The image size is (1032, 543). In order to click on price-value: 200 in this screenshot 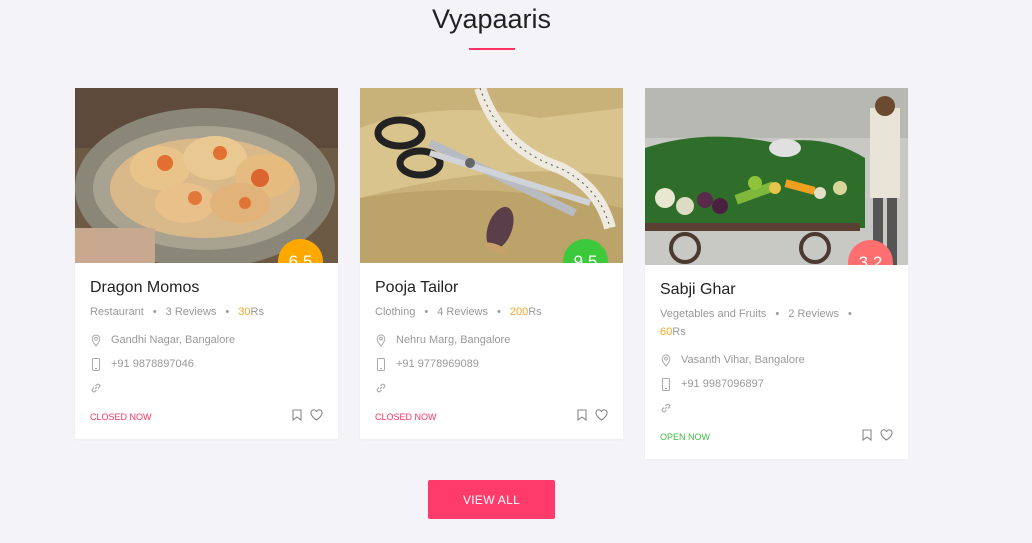, I will do `click(519, 312)`.